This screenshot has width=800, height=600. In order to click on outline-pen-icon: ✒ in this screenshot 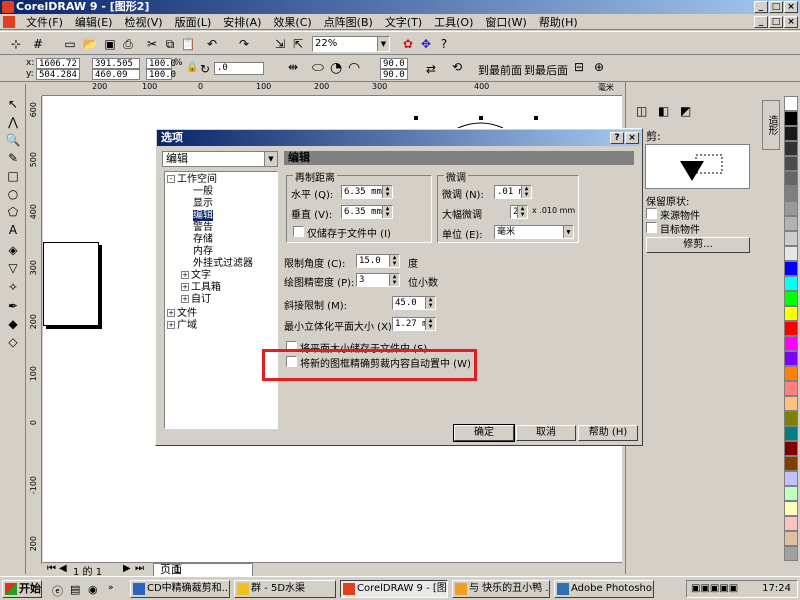, I will do `click(13, 306)`.